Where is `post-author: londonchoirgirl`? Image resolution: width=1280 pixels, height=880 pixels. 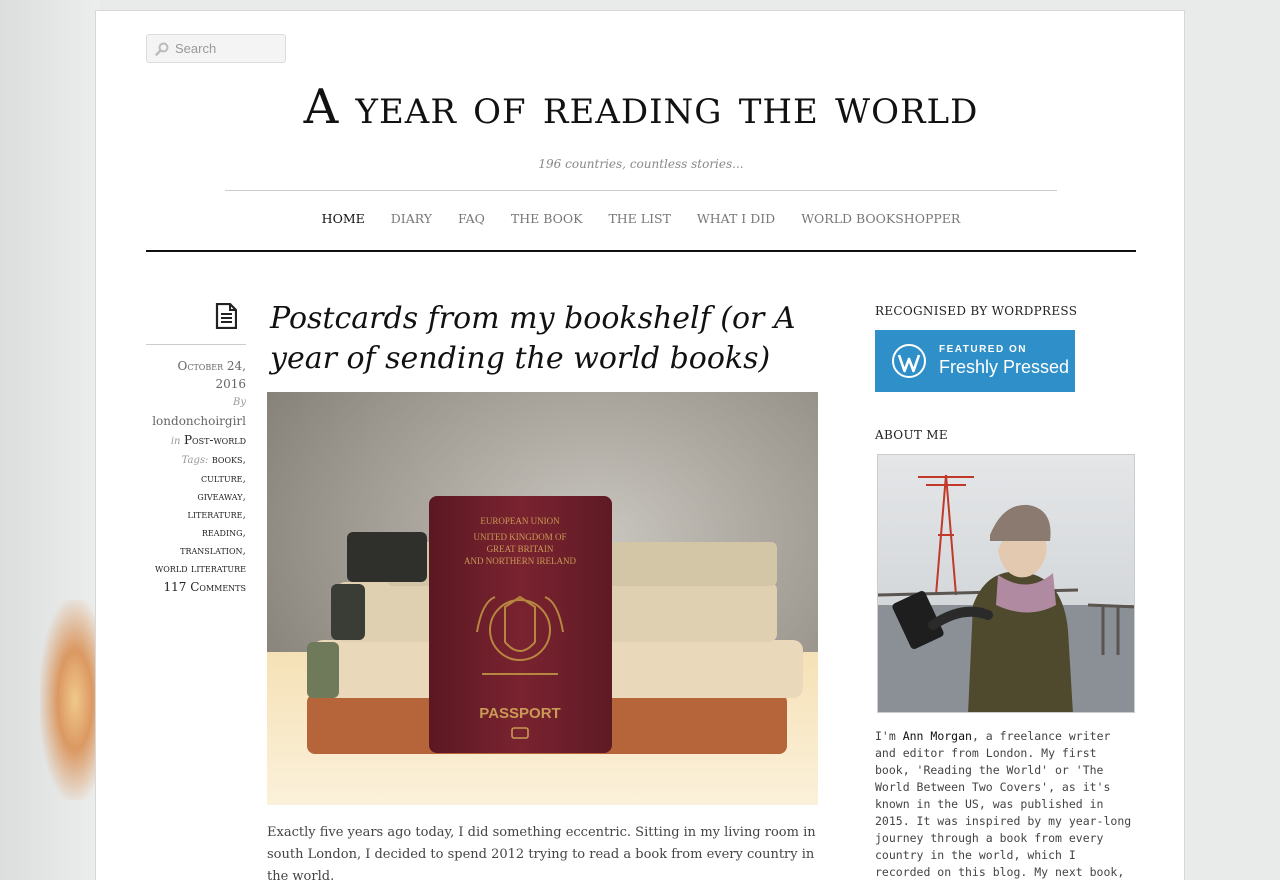
post-author: londonchoirgirl is located at coordinates (199, 421).